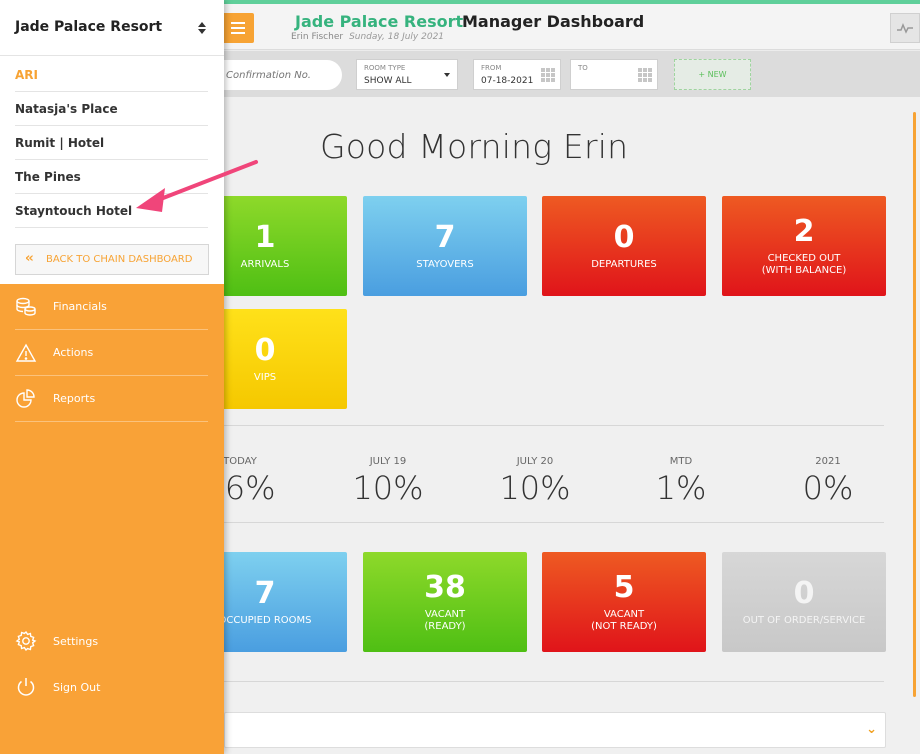 This screenshot has width=920, height=754. What do you see at coordinates (445, 620) in the screenshot?
I see `tile-label: VACANT (READY)` at bounding box center [445, 620].